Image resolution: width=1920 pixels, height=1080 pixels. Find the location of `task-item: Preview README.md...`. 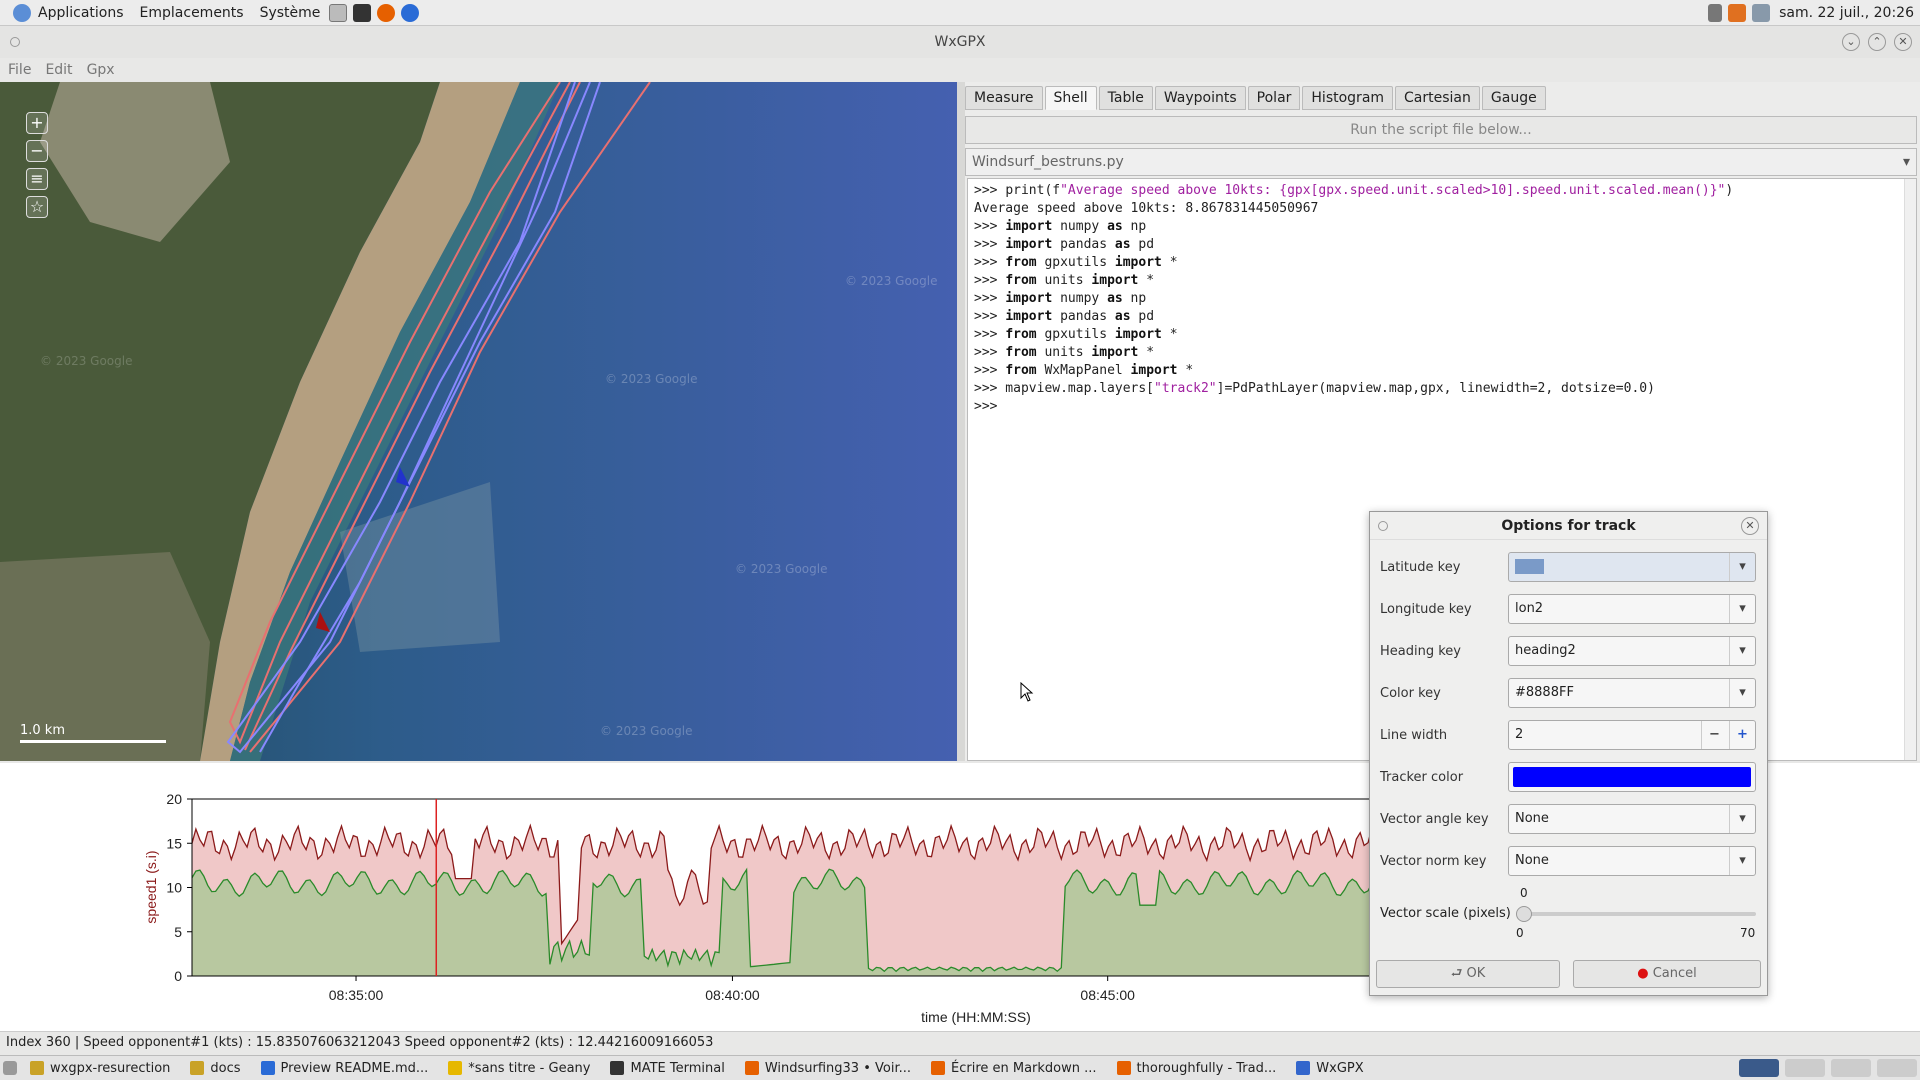

task-item: Preview README.md... is located at coordinates (345, 1068).